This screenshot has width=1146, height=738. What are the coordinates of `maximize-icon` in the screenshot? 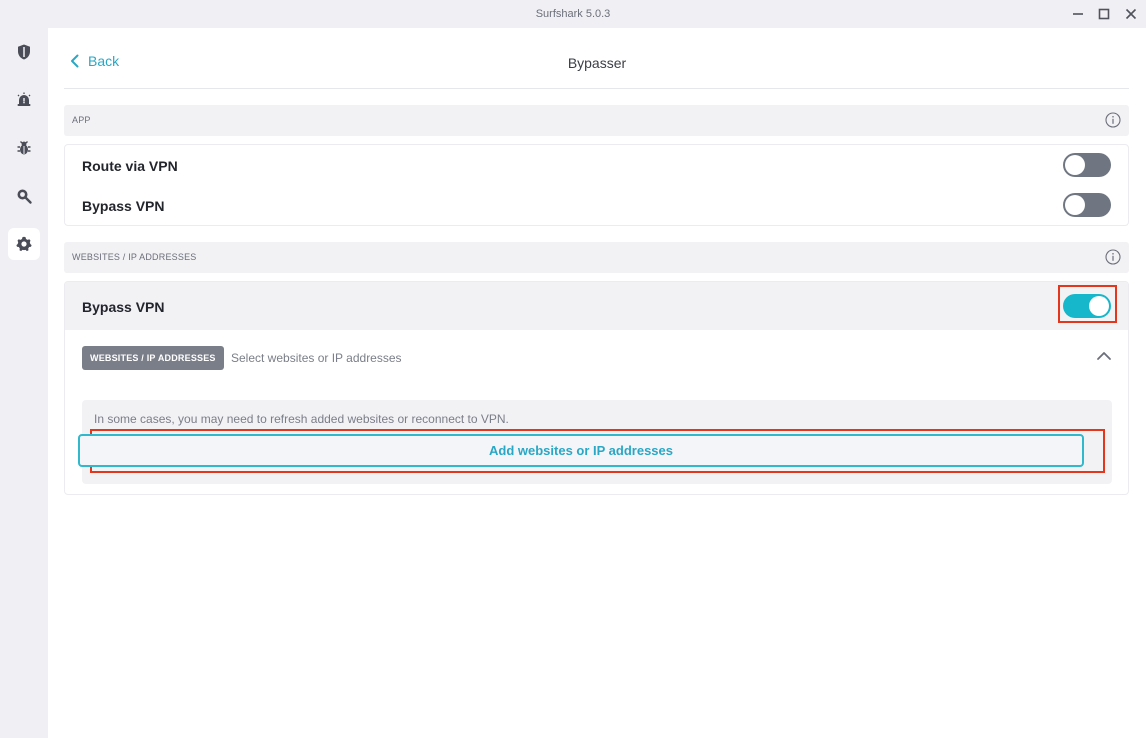 It's located at (1104, 14).